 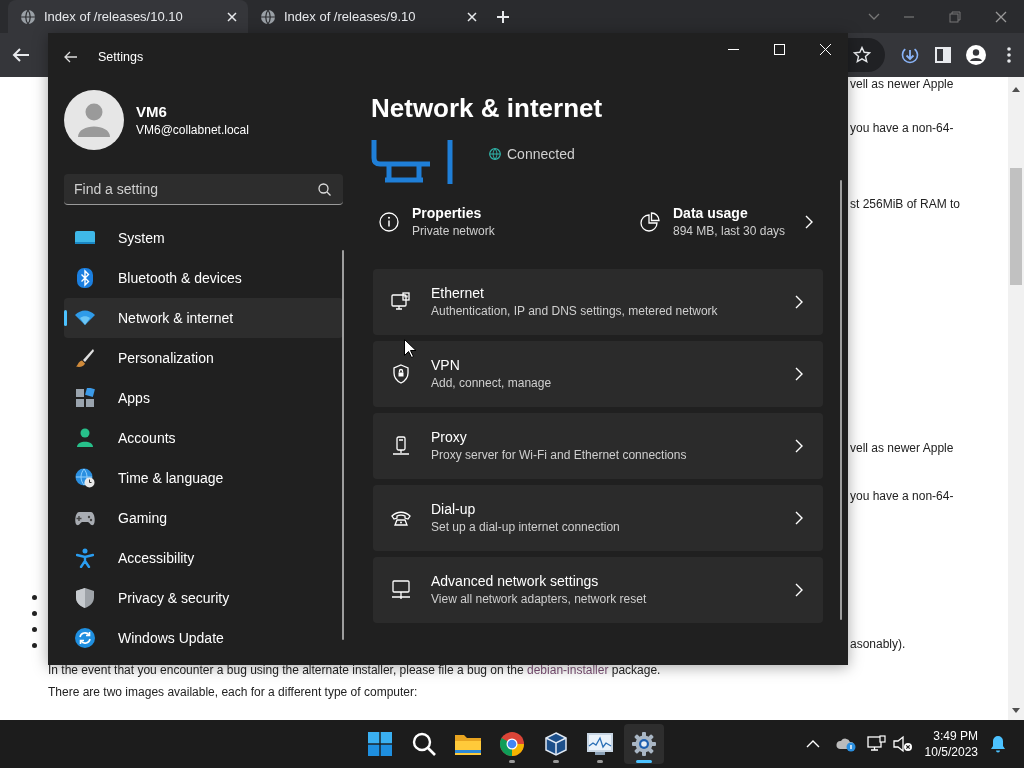 I want to click on data-usage-item: Data usage 894 MB, last 30 days, so click(x=713, y=222).